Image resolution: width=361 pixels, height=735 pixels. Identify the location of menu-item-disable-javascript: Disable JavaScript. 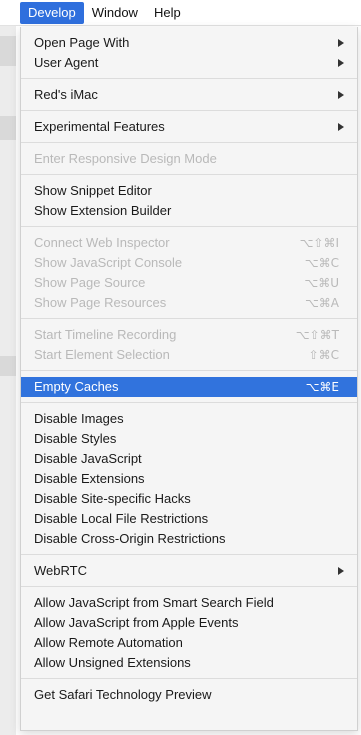
(189, 459).